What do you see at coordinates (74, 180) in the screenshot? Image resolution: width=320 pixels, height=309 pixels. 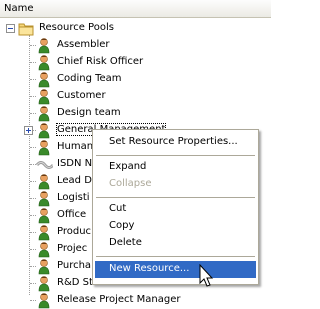 I see `tree-item-label: Lead D` at bounding box center [74, 180].